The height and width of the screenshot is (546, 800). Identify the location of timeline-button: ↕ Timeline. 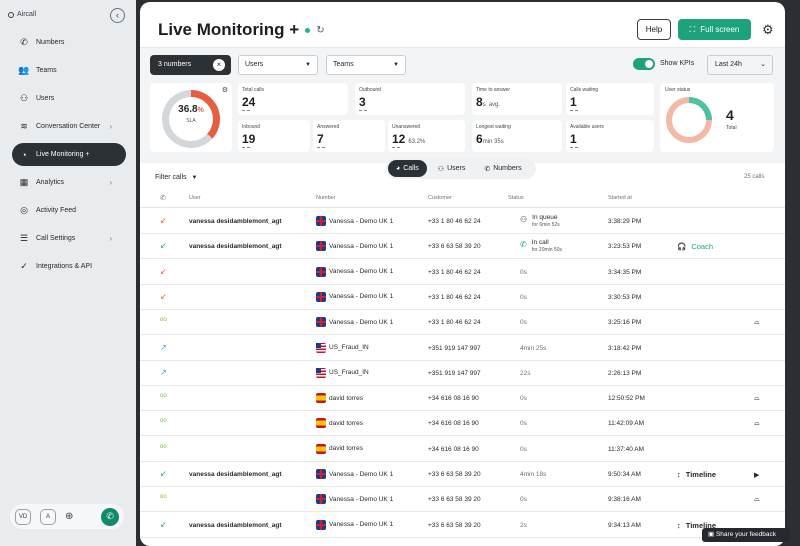
(696, 474).